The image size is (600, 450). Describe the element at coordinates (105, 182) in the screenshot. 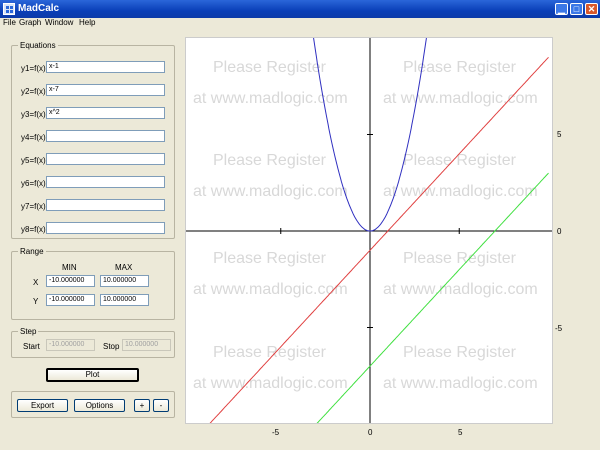

I see `eq-input-y6` at that location.